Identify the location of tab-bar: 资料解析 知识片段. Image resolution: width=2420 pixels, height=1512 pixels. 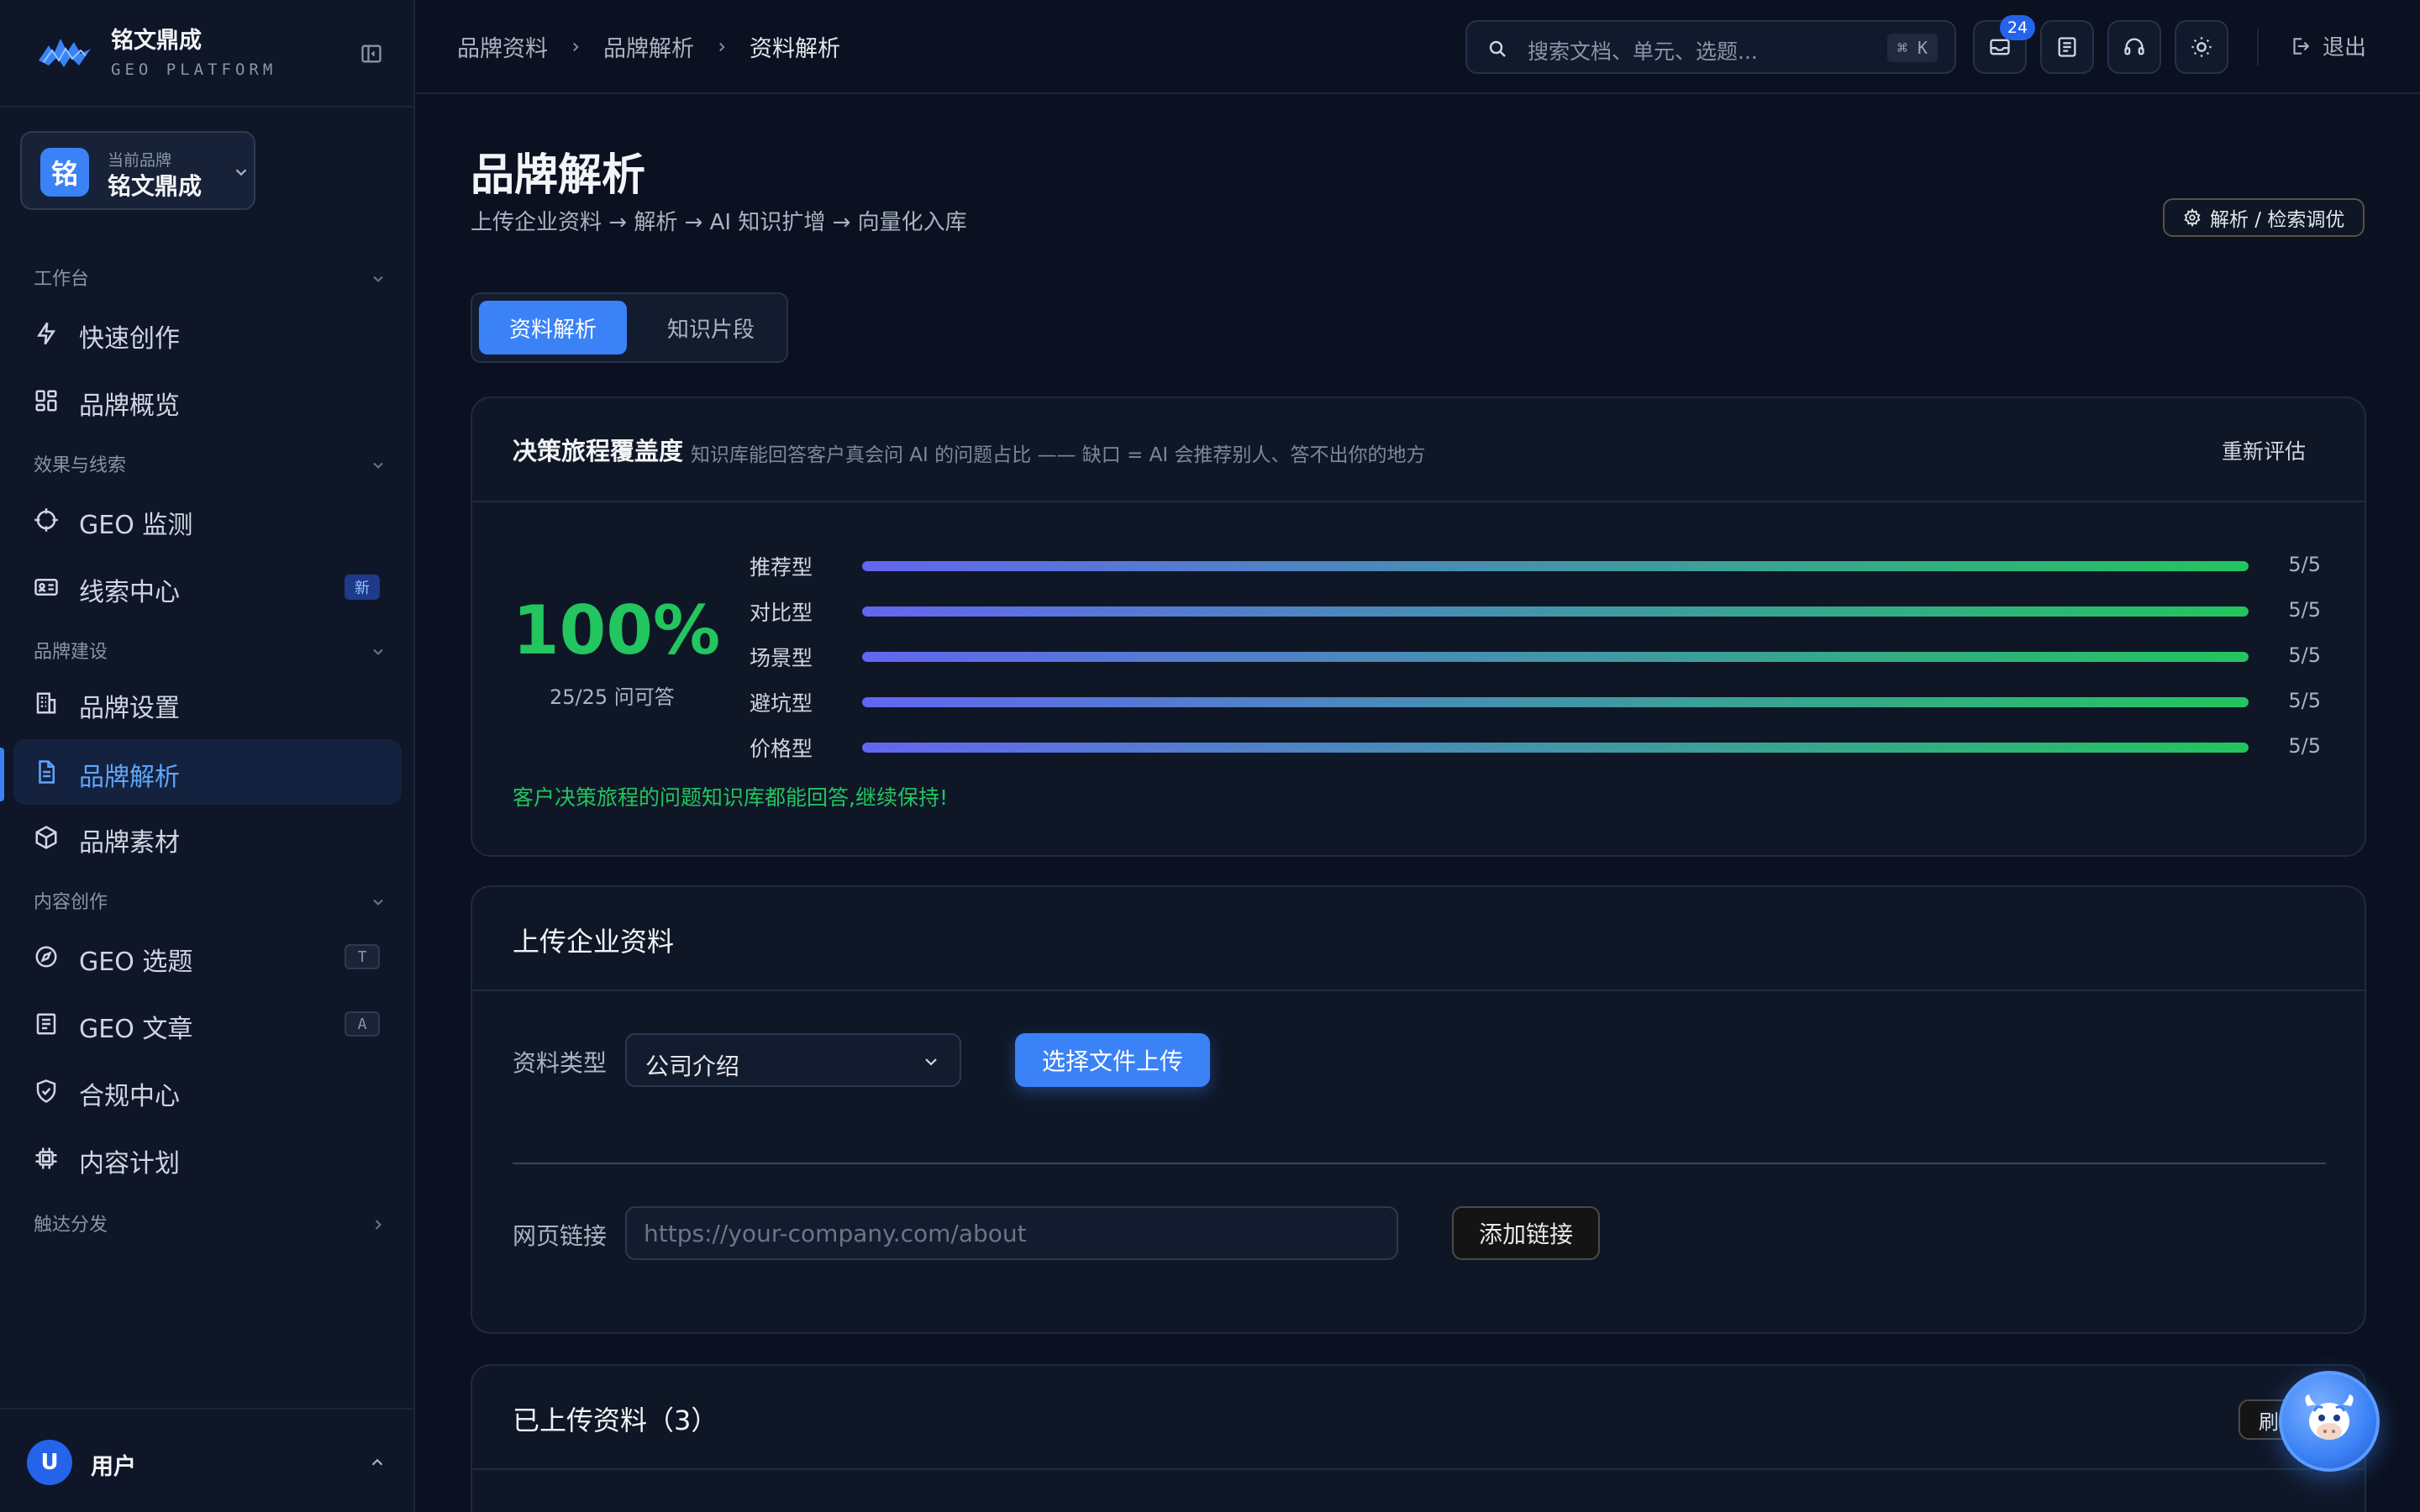
(629, 327).